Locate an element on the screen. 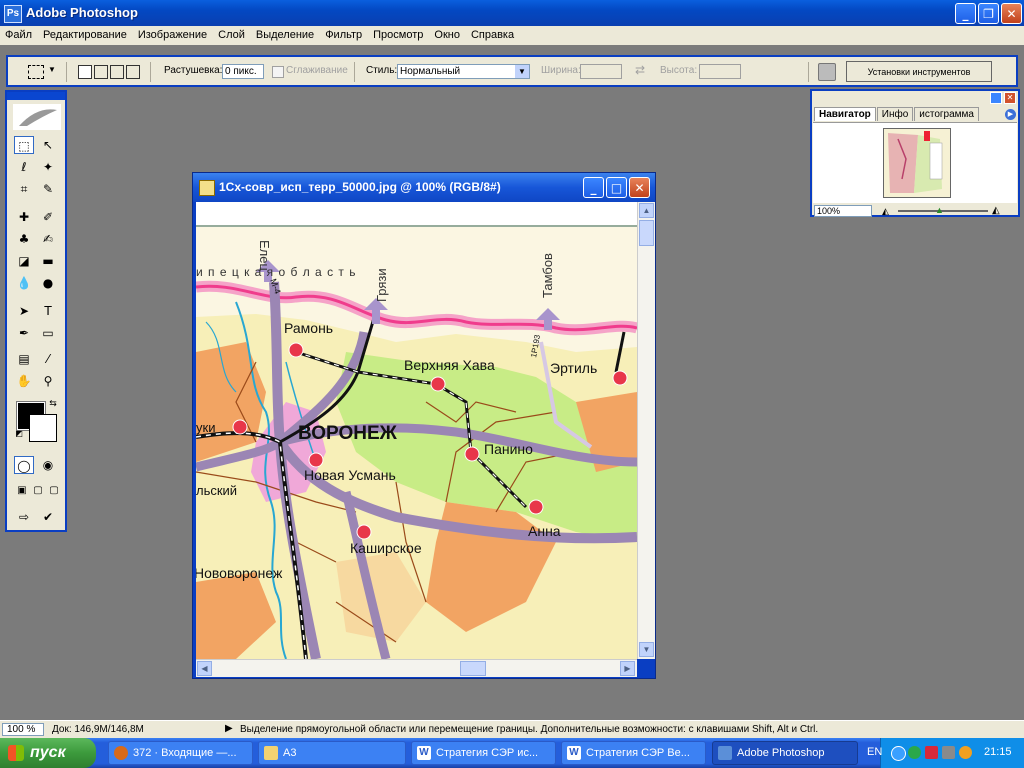 The height and width of the screenshot is (768, 1024). brush-tool-icon: ✐ is located at coordinates (48, 217).